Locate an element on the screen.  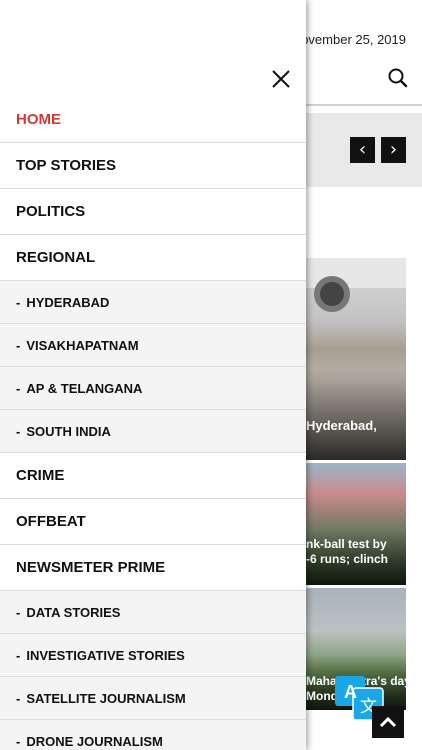
date-label: November 25, 2019 is located at coordinates (348, 39).